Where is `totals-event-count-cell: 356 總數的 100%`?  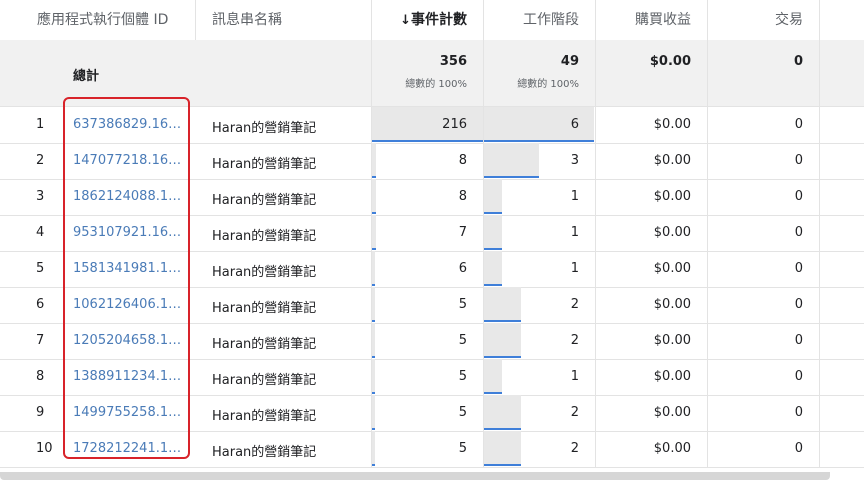 totals-event-count-cell: 356 總數的 100% is located at coordinates (428, 73).